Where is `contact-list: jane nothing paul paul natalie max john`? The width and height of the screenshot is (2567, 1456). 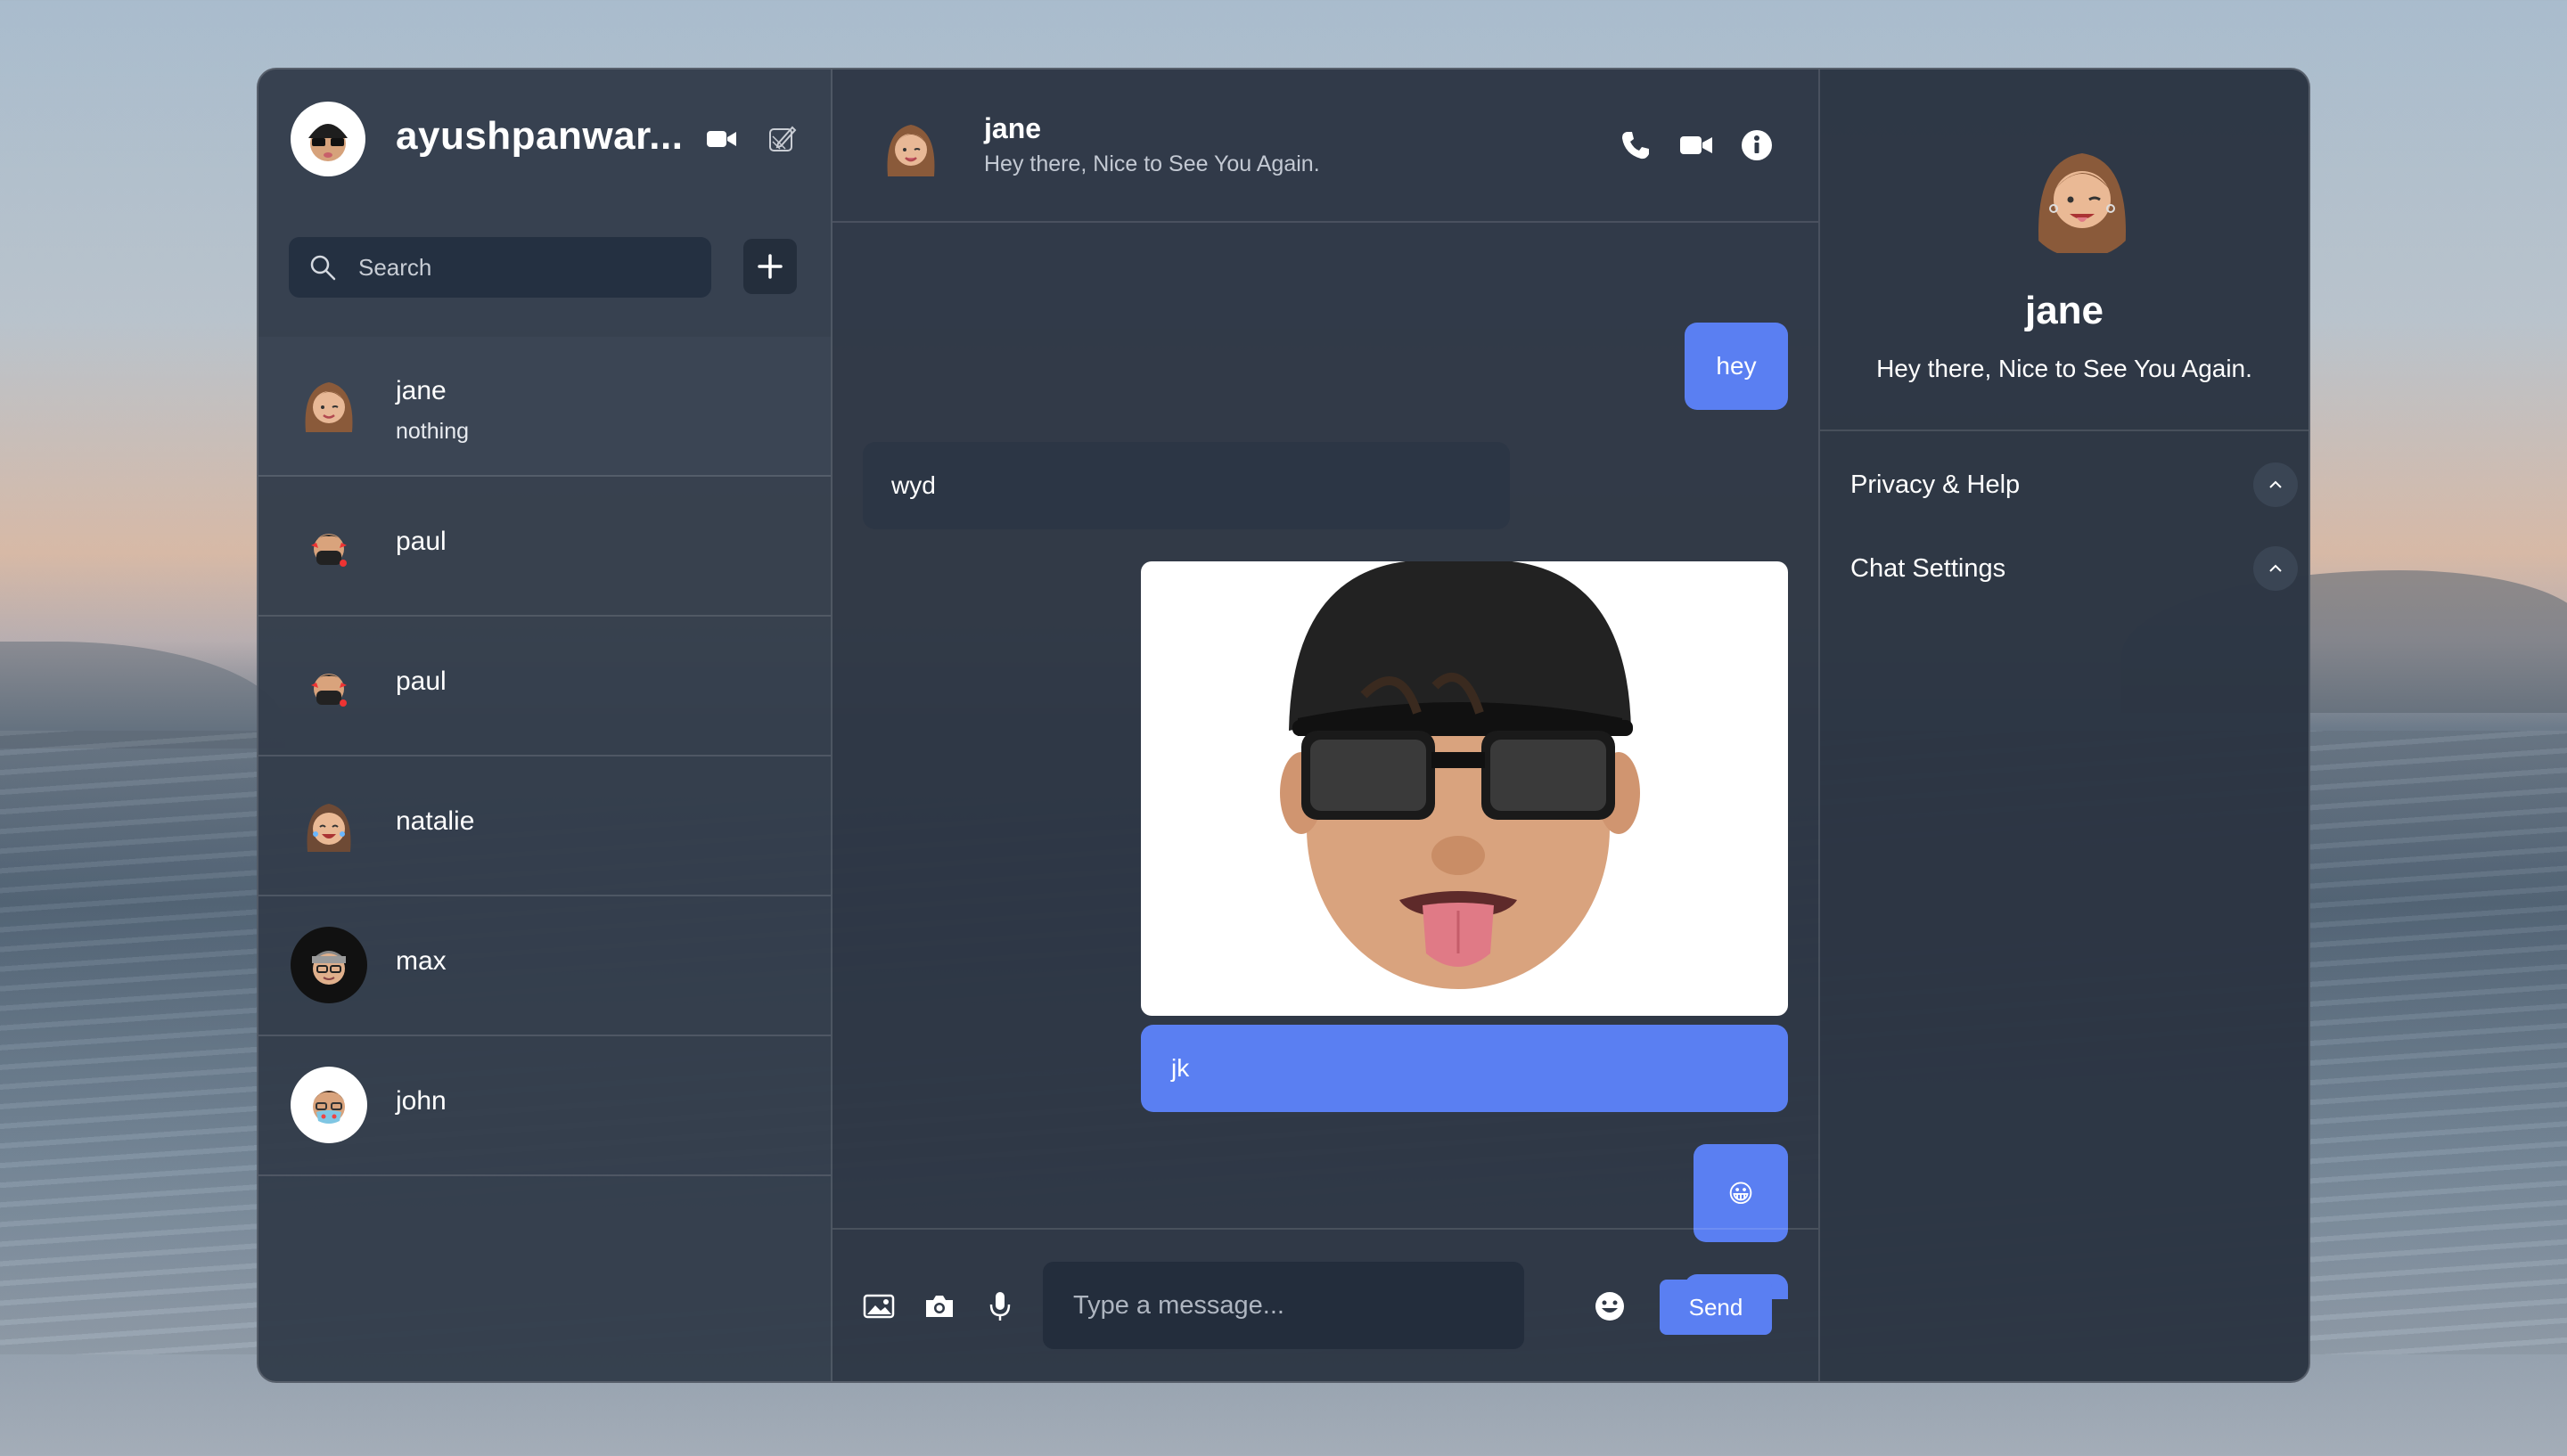
contact-list: jane nothing paul paul natalie max john is located at coordinates (544, 756).